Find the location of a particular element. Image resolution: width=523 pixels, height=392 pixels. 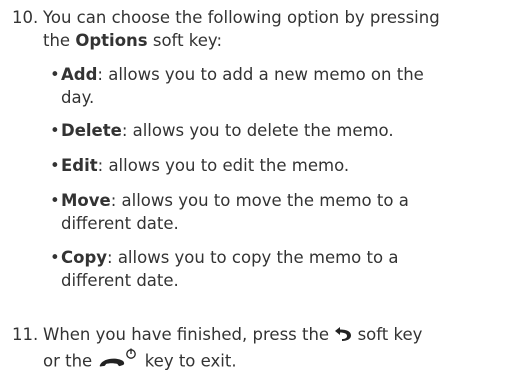

bullet-term: Move is located at coordinates (86, 200).